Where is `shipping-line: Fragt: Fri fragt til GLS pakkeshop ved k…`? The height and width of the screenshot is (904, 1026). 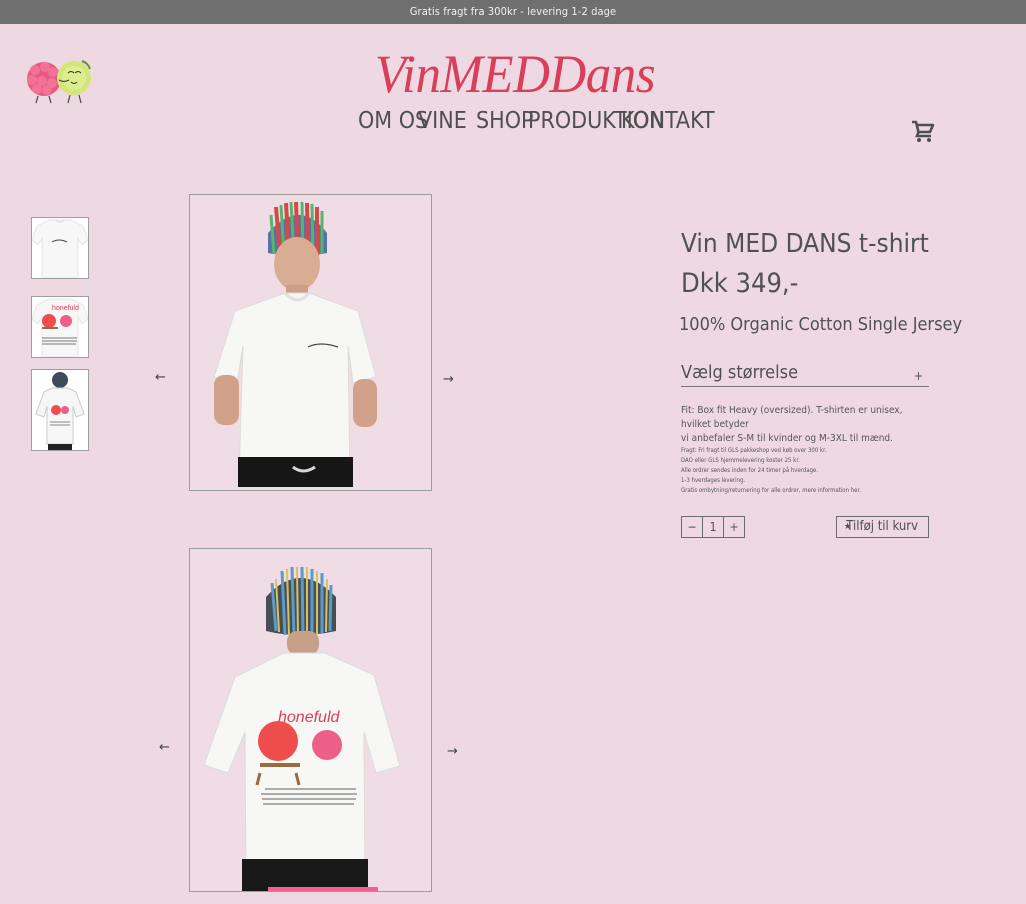 shipping-line: Fragt: Fri fragt til GLS pakkeshop ved k… is located at coordinates (754, 450).